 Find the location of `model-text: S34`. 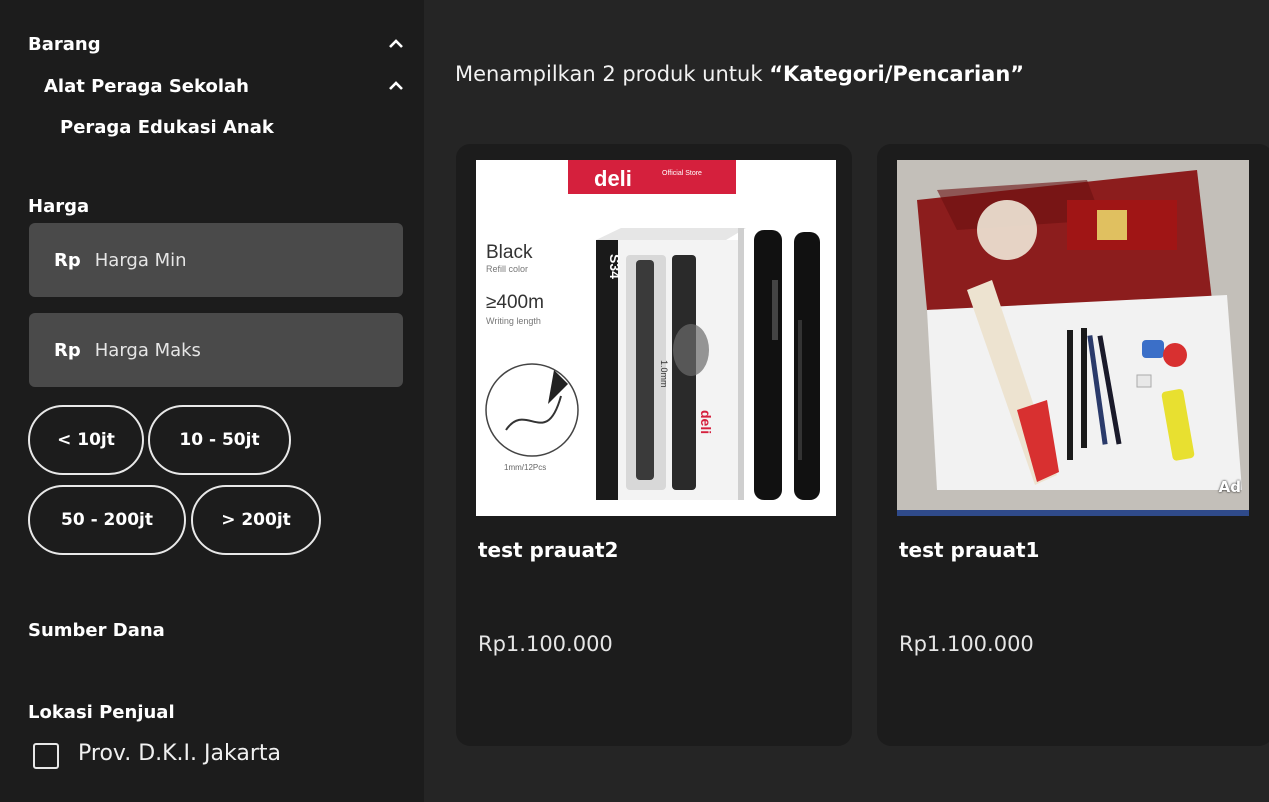

model-text: S34 is located at coordinates (615, 266).